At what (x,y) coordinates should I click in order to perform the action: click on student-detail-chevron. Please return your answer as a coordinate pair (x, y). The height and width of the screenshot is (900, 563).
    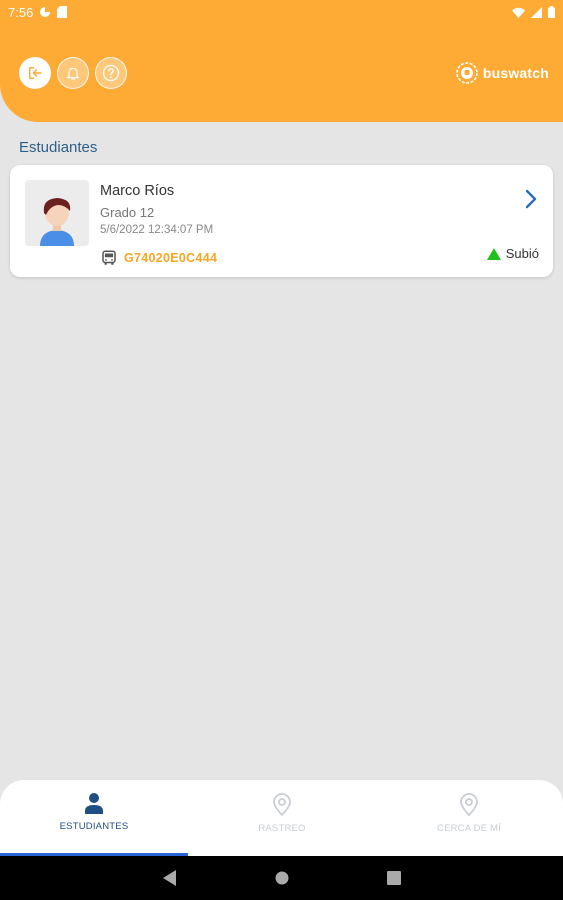
    Looking at the image, I should click on (531, 201).